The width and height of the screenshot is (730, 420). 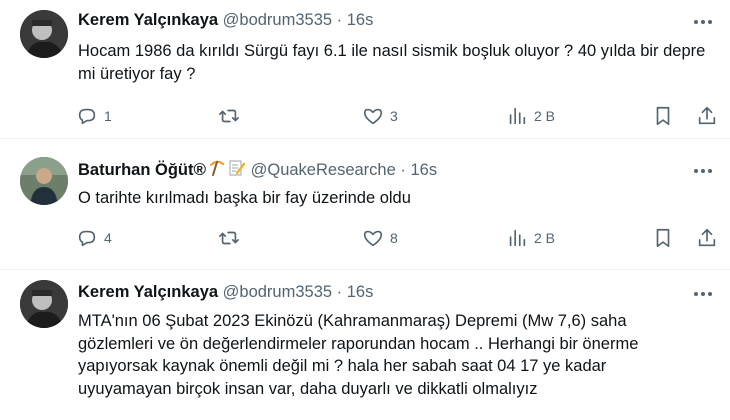 I want to click on memo-emoji, so click(x=237, y=170).